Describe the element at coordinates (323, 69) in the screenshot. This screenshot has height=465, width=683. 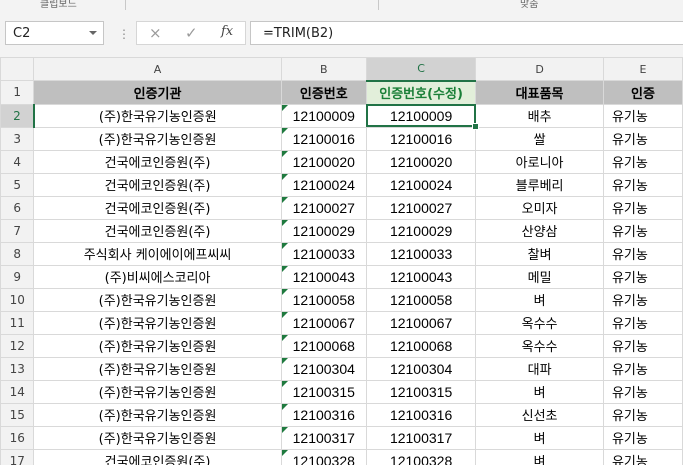
I see `column-header-b: B` at that location.